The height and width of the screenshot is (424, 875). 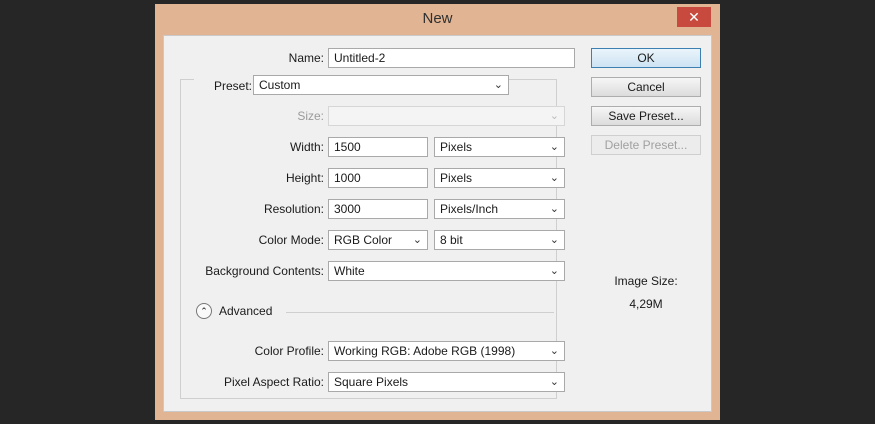 I want to click on color-profile-value: Working RGB: Adobe RGB (1998), so click(x=425, y=351).